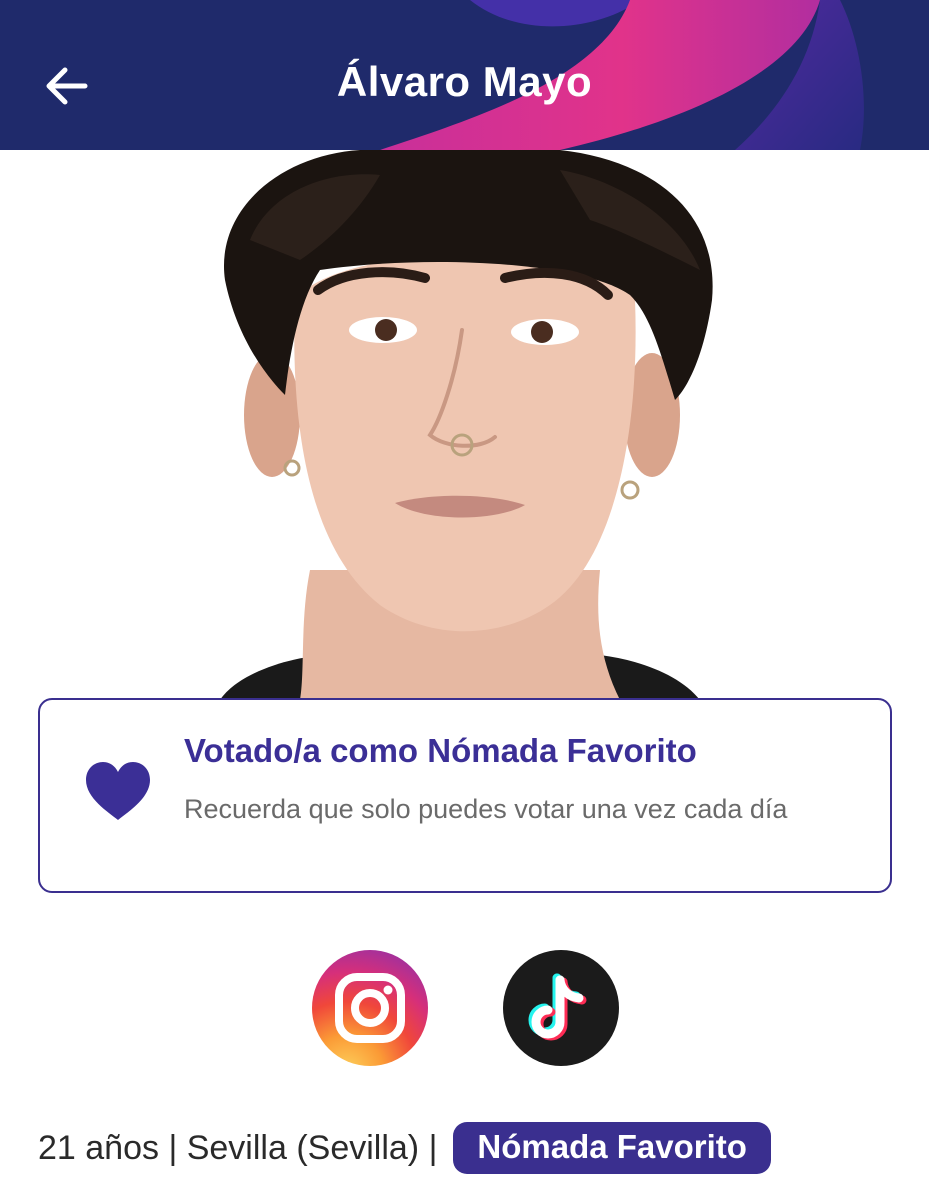 The height and width of the screenshot is (1200, 929). What do you see at coordinates (118, 791) in the screenshot?
I see `heart-icon` at bounding box center [118, 791].